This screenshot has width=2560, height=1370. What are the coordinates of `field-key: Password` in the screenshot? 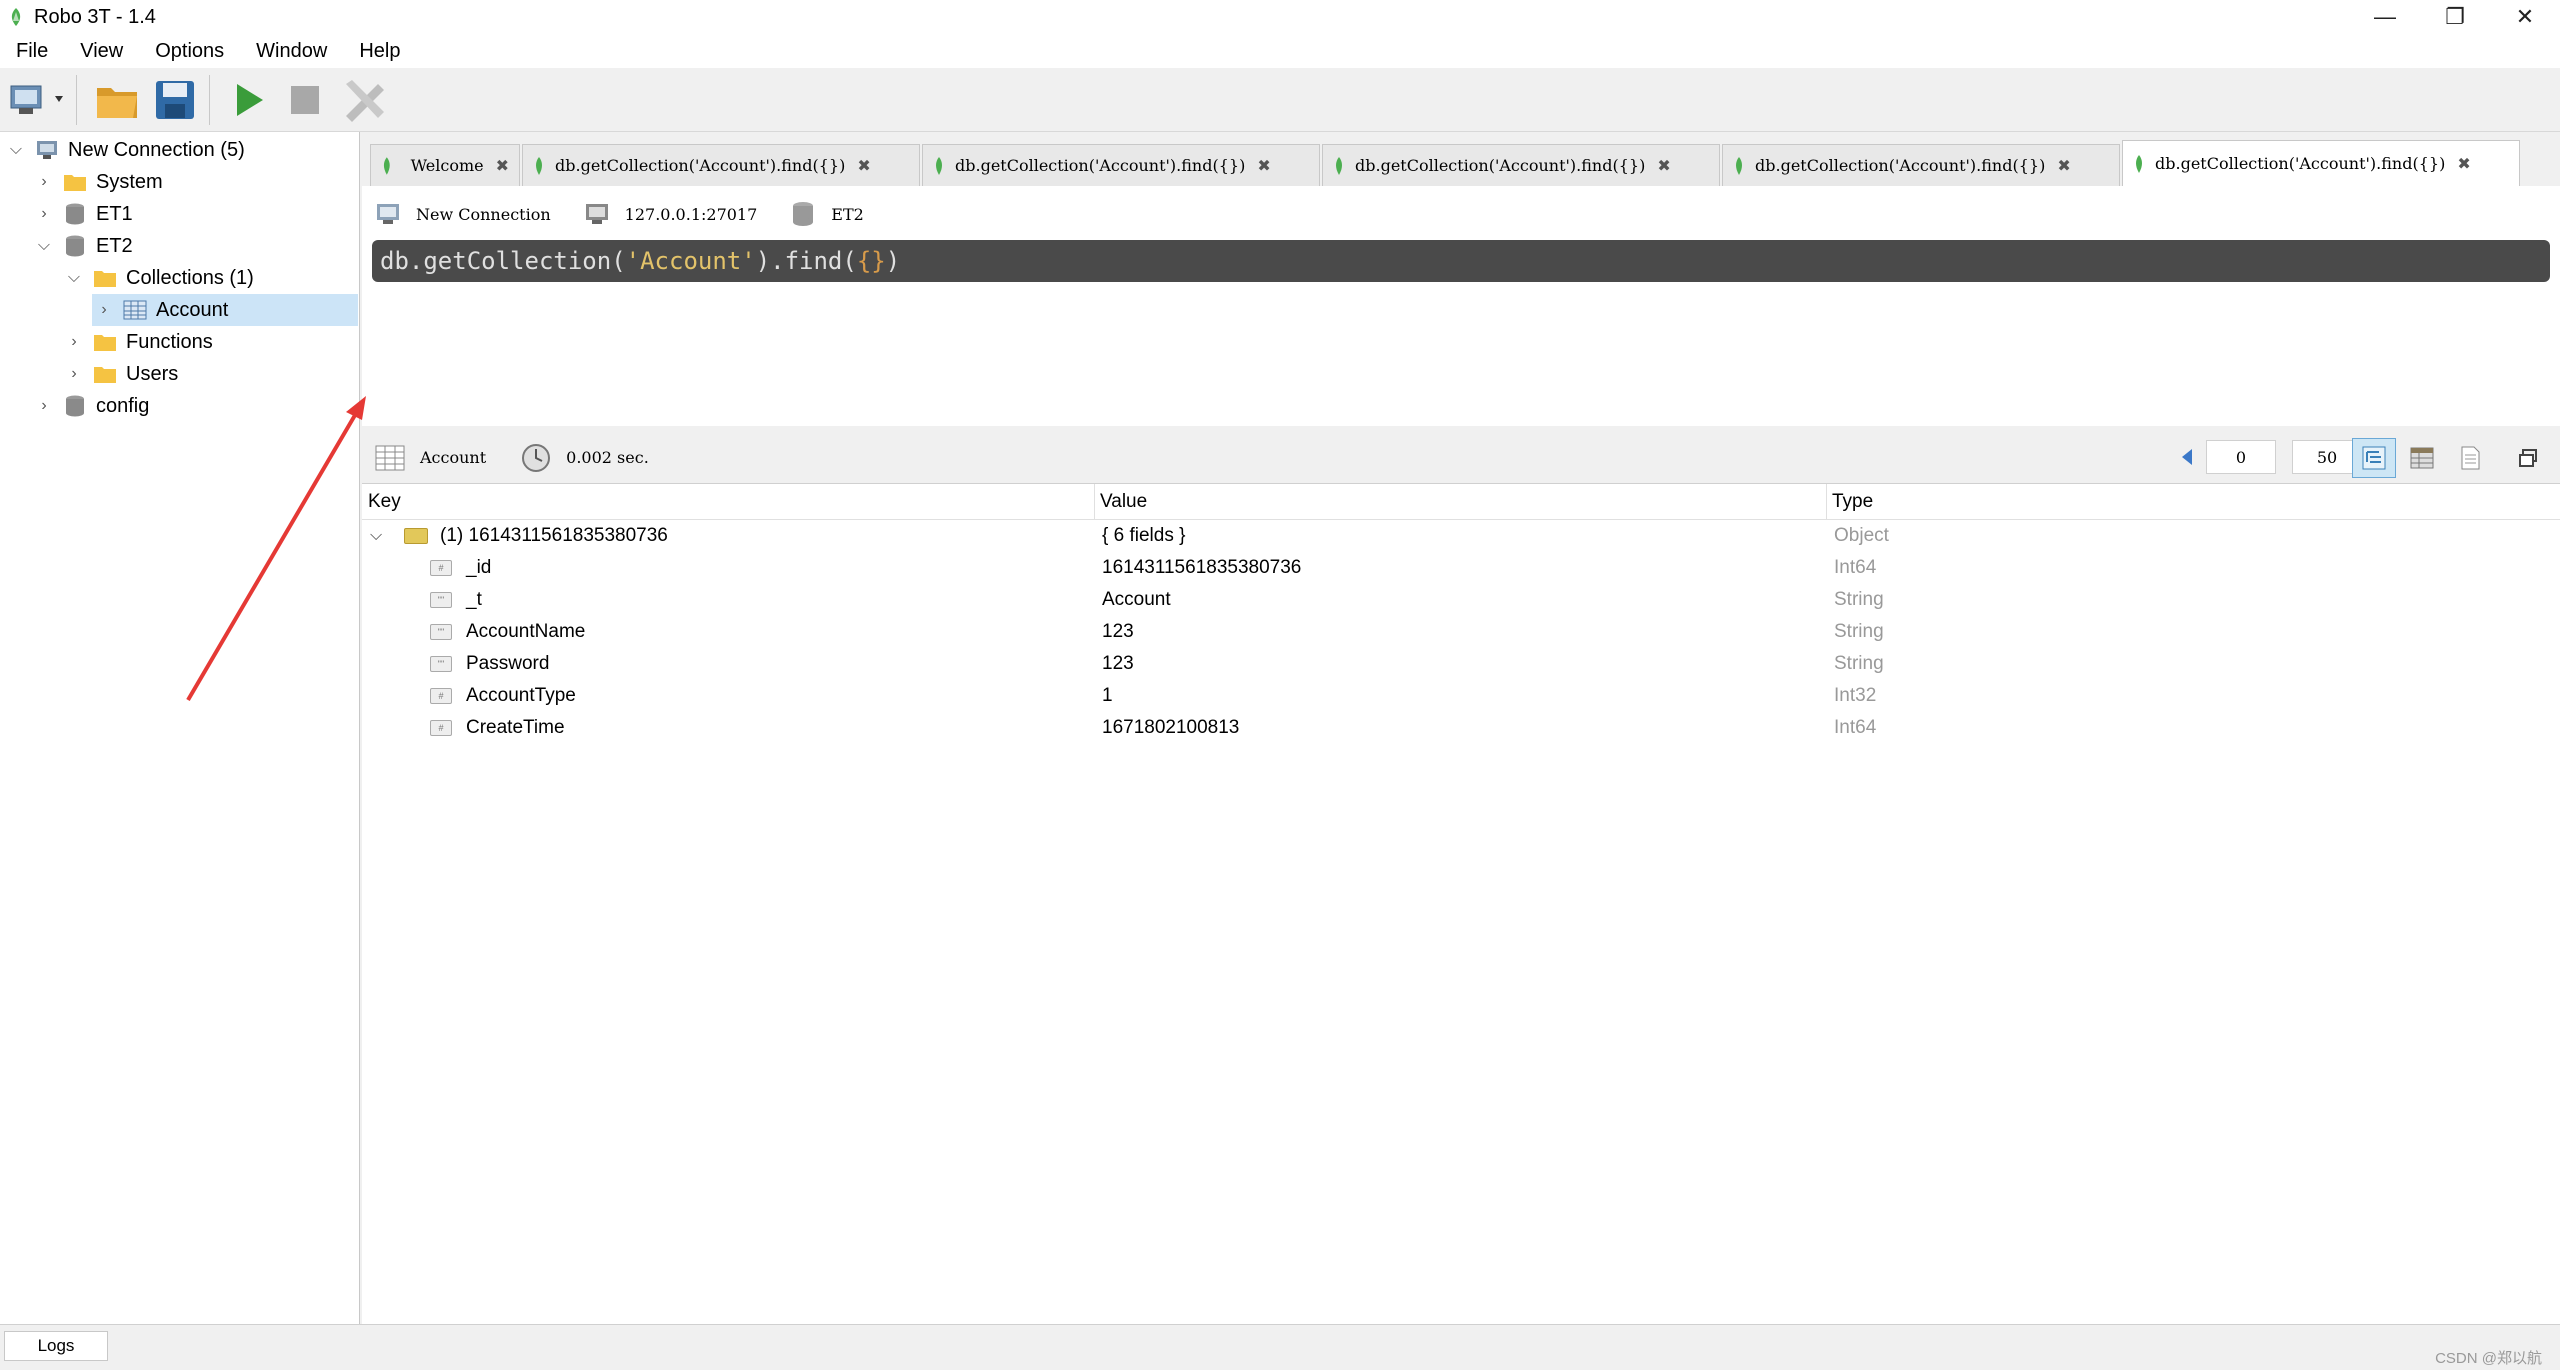 It's located at (508, 663).